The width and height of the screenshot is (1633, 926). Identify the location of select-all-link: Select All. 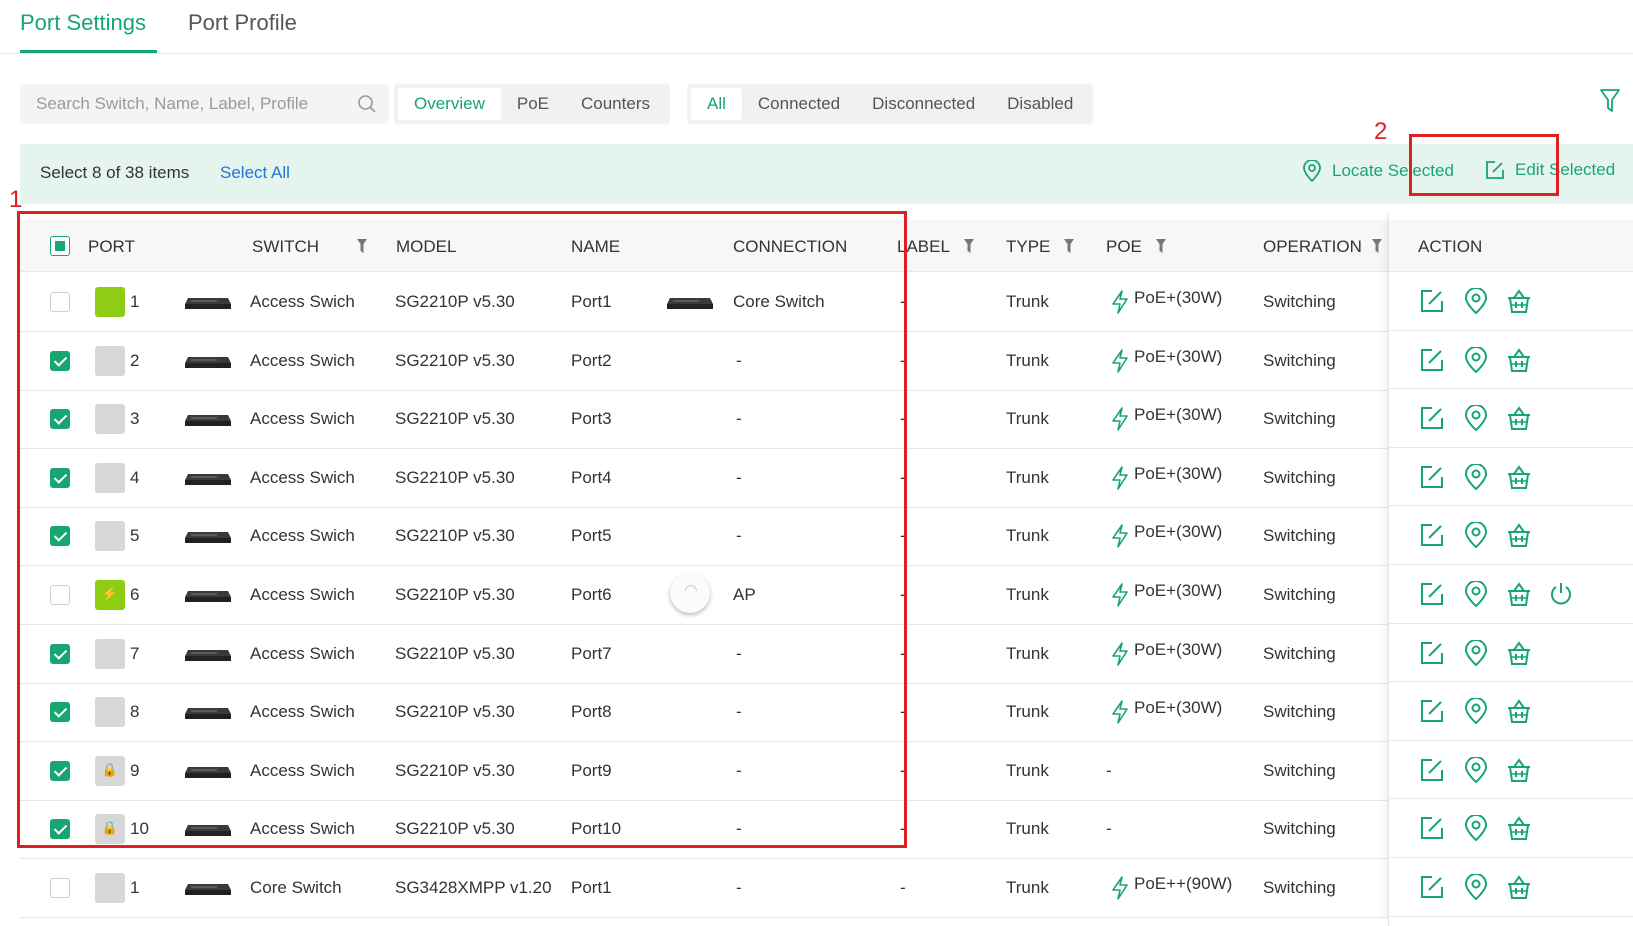
(255, 173).